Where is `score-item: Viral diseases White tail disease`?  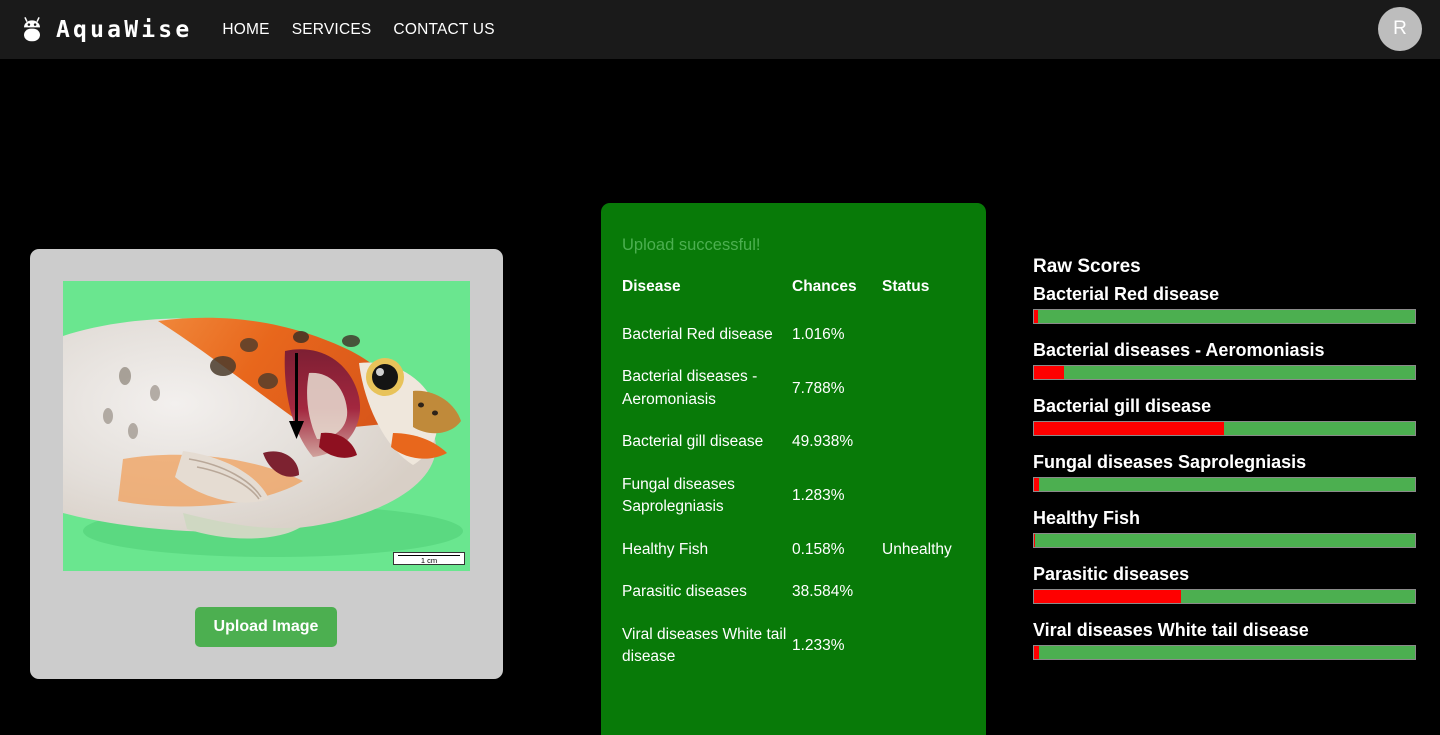
score-item: Viral diseases White tail disease is located at coordinates (1225, 640).